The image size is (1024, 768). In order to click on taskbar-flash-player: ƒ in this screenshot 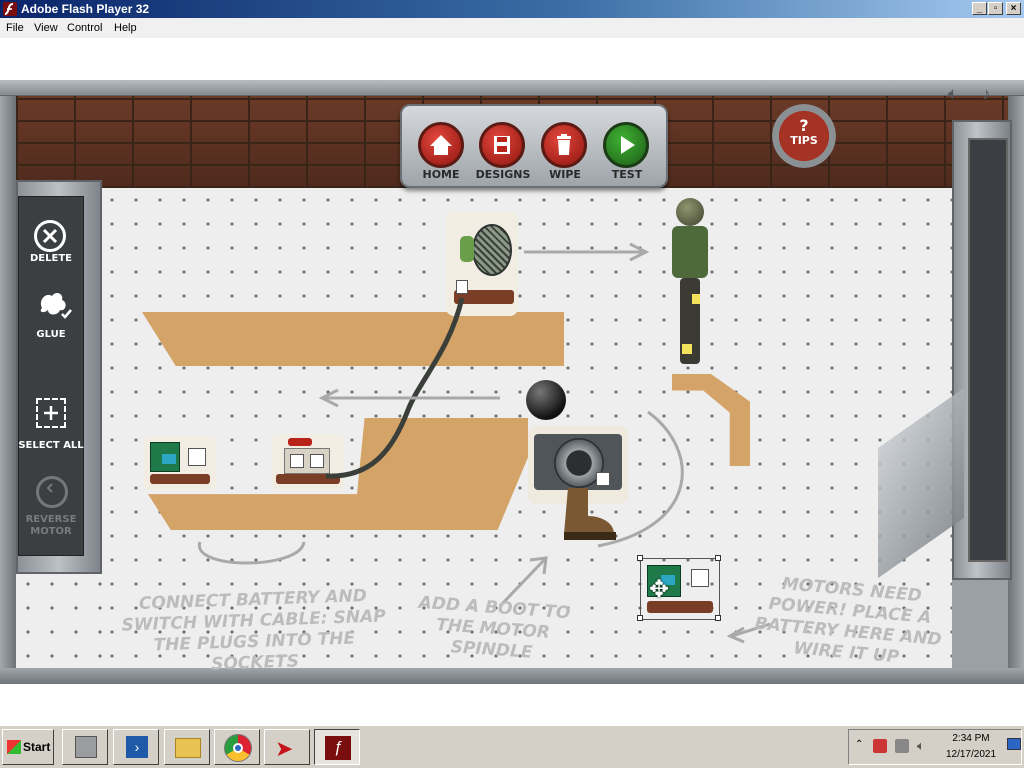, I will do `click(337, 747)`.